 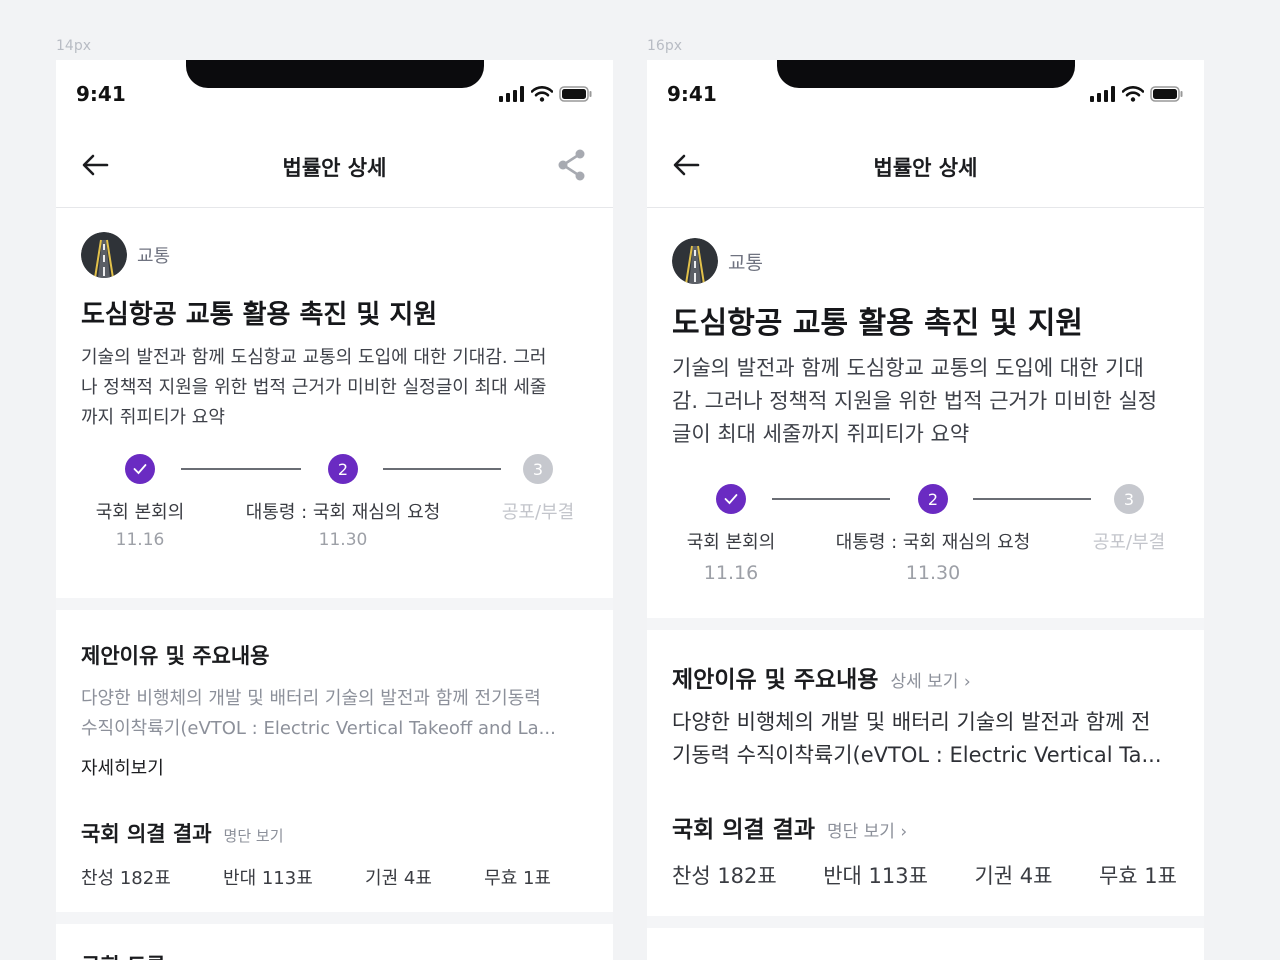 What do you see at coordinates (73, 46) in the screenshot?
I see `frame-size-label: 14px` at bounding box center [73, 46].